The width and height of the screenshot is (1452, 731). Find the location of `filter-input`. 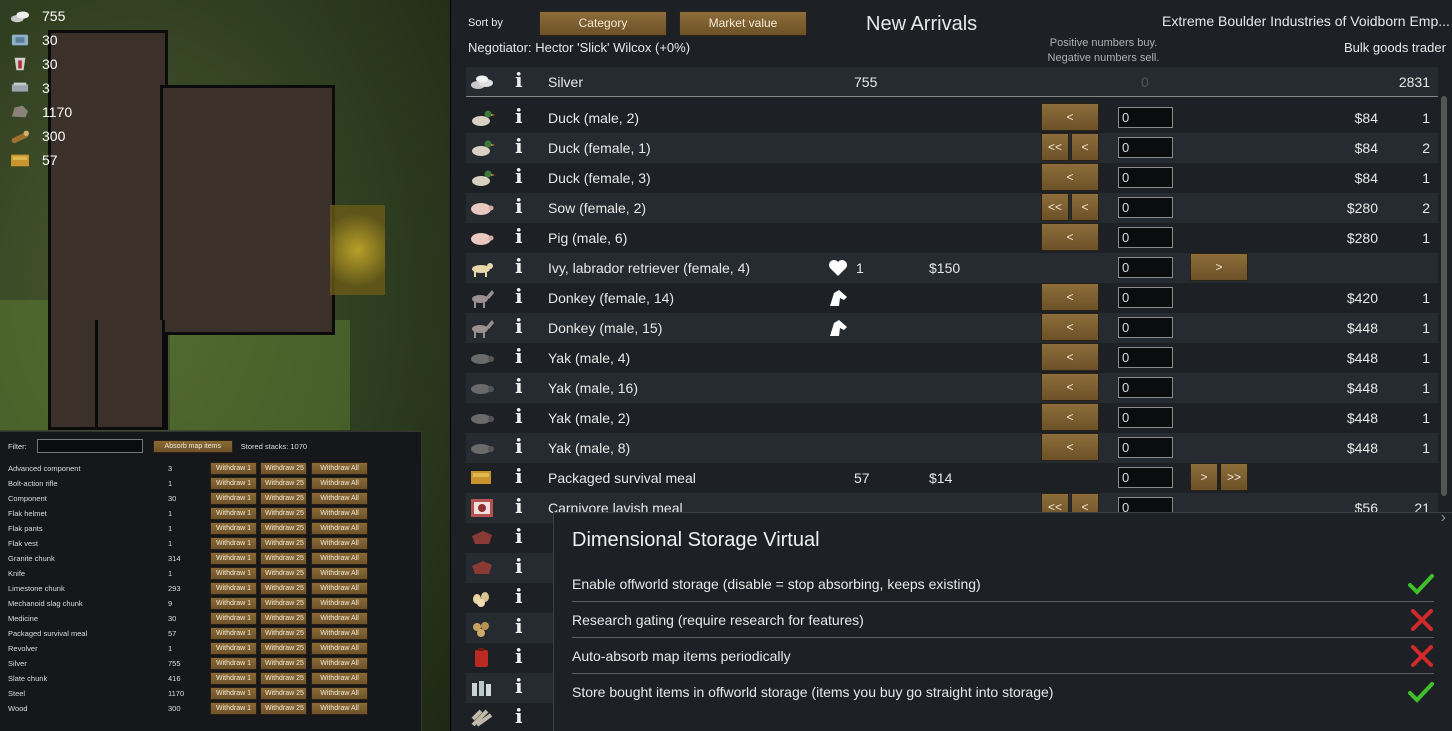

filter-input is located at coordinates (89, 446).